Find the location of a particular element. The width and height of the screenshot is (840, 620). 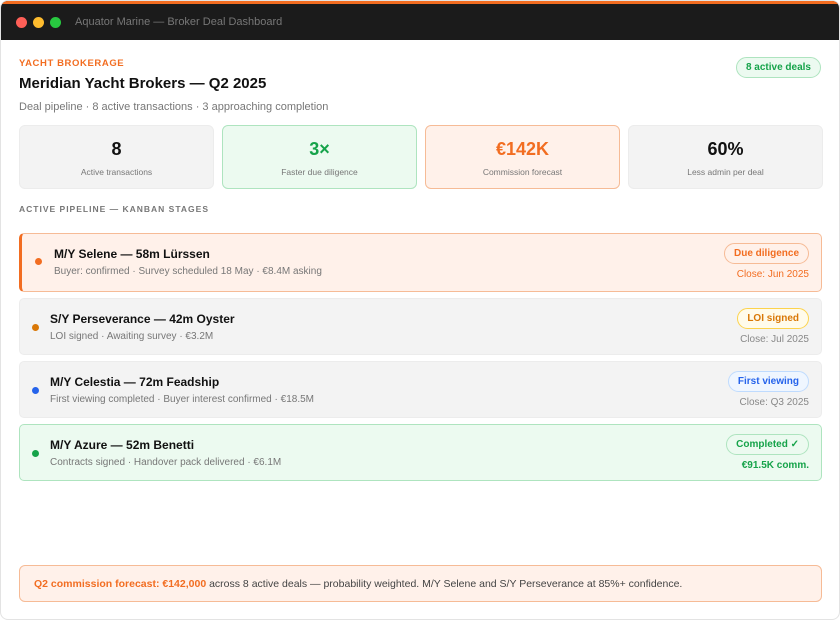

deal-commission: €91.5K comm. is located at coordinates (775, 465).